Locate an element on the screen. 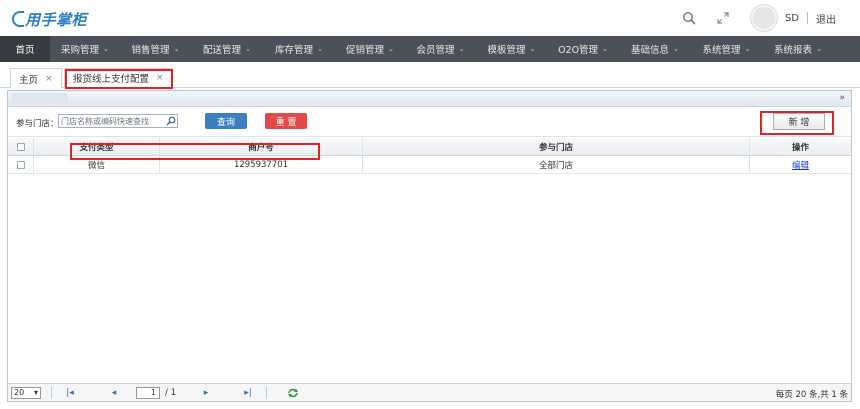 The image size is (860, 409). select-all-checkbox is located at coordinates (20, 146).